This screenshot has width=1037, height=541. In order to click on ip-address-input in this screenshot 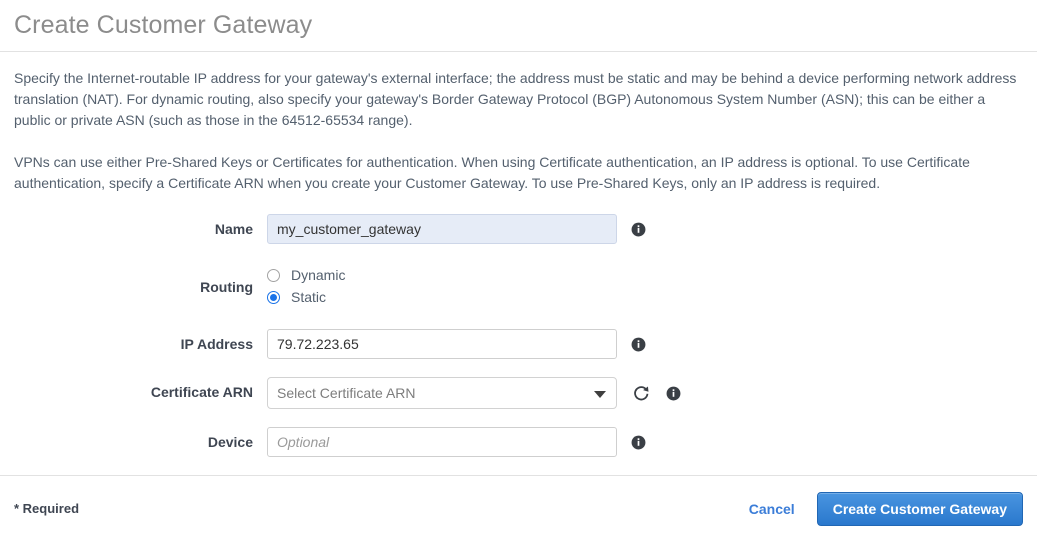, I will do `click(442, 344)`.